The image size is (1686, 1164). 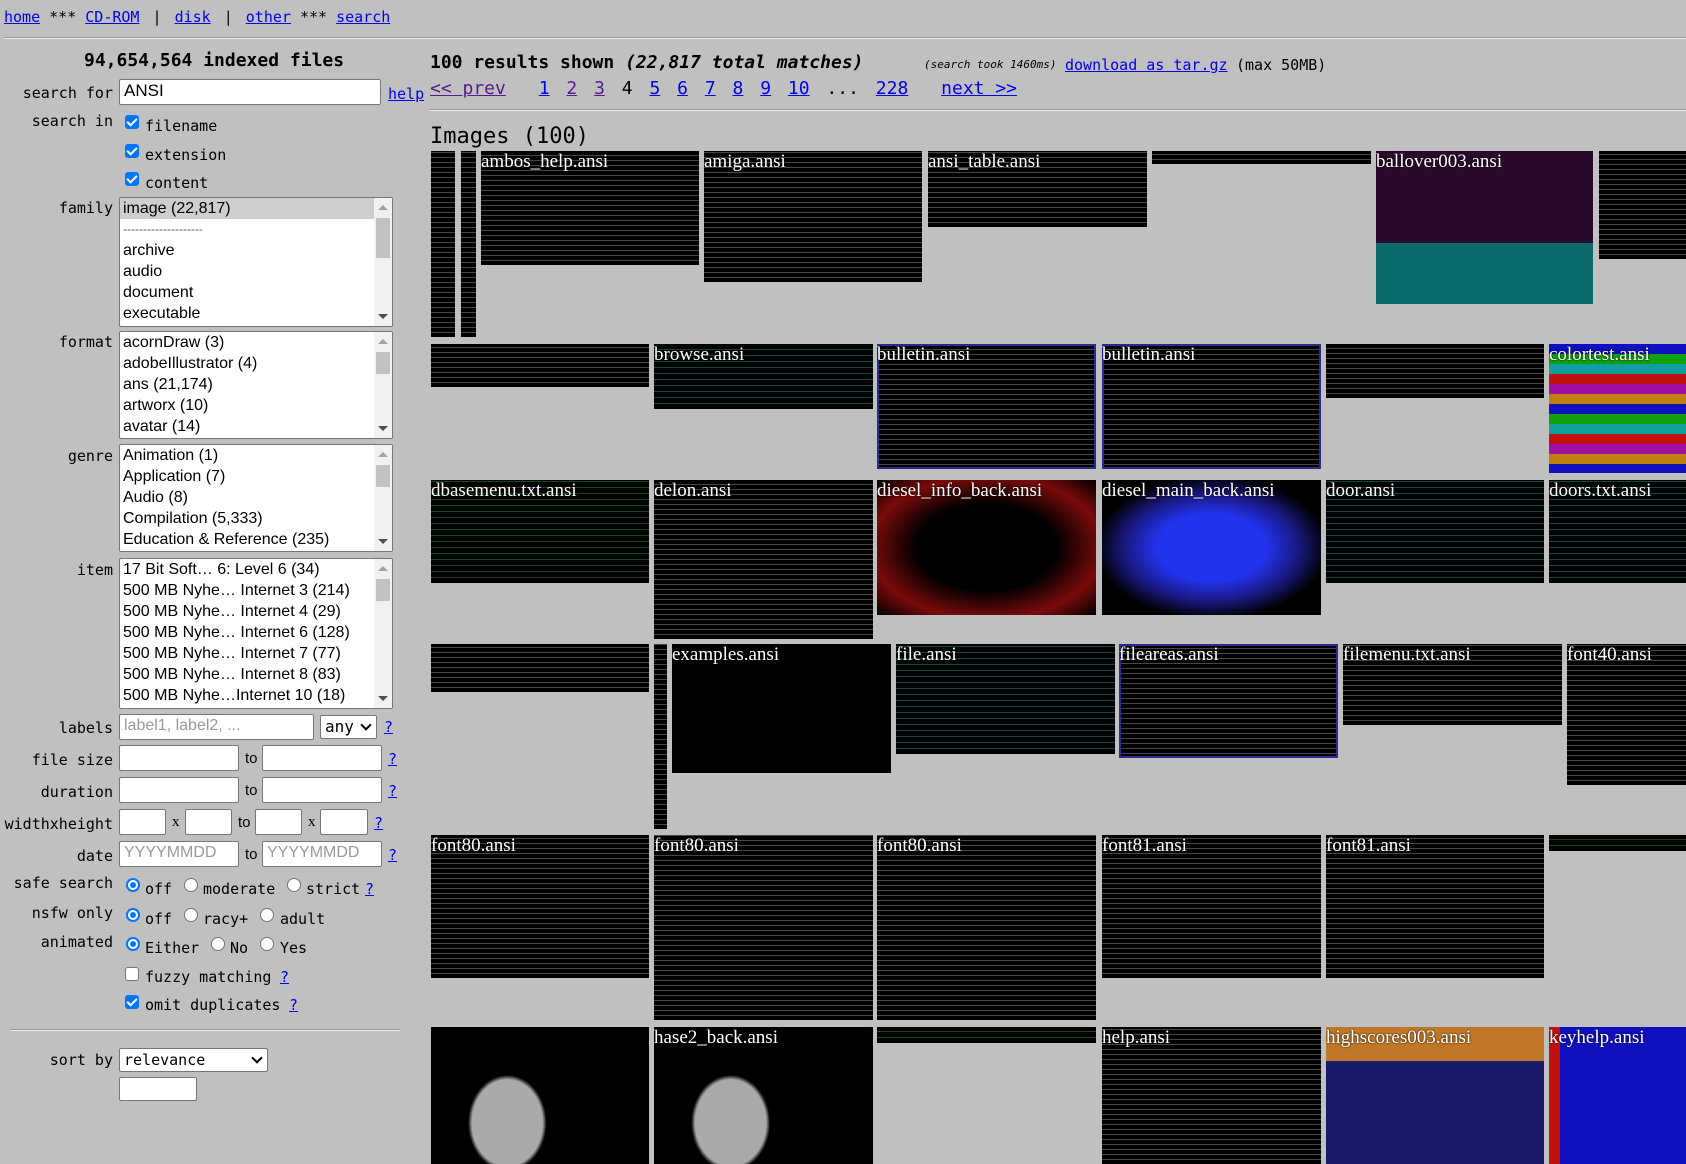 I want to click on thumbnail: filemenu.txt.ansi, so click(x=1452, y=684).